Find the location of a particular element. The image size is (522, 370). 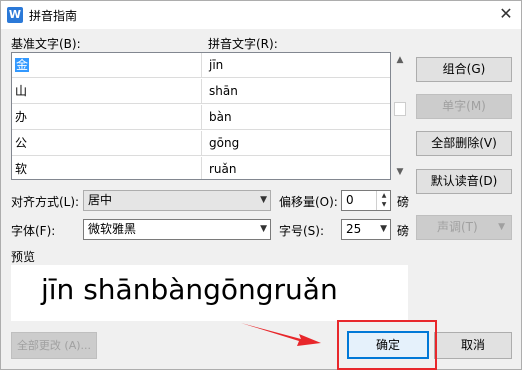

pinyin-text-cell: ruǎn is located at coordinates (296, 168).